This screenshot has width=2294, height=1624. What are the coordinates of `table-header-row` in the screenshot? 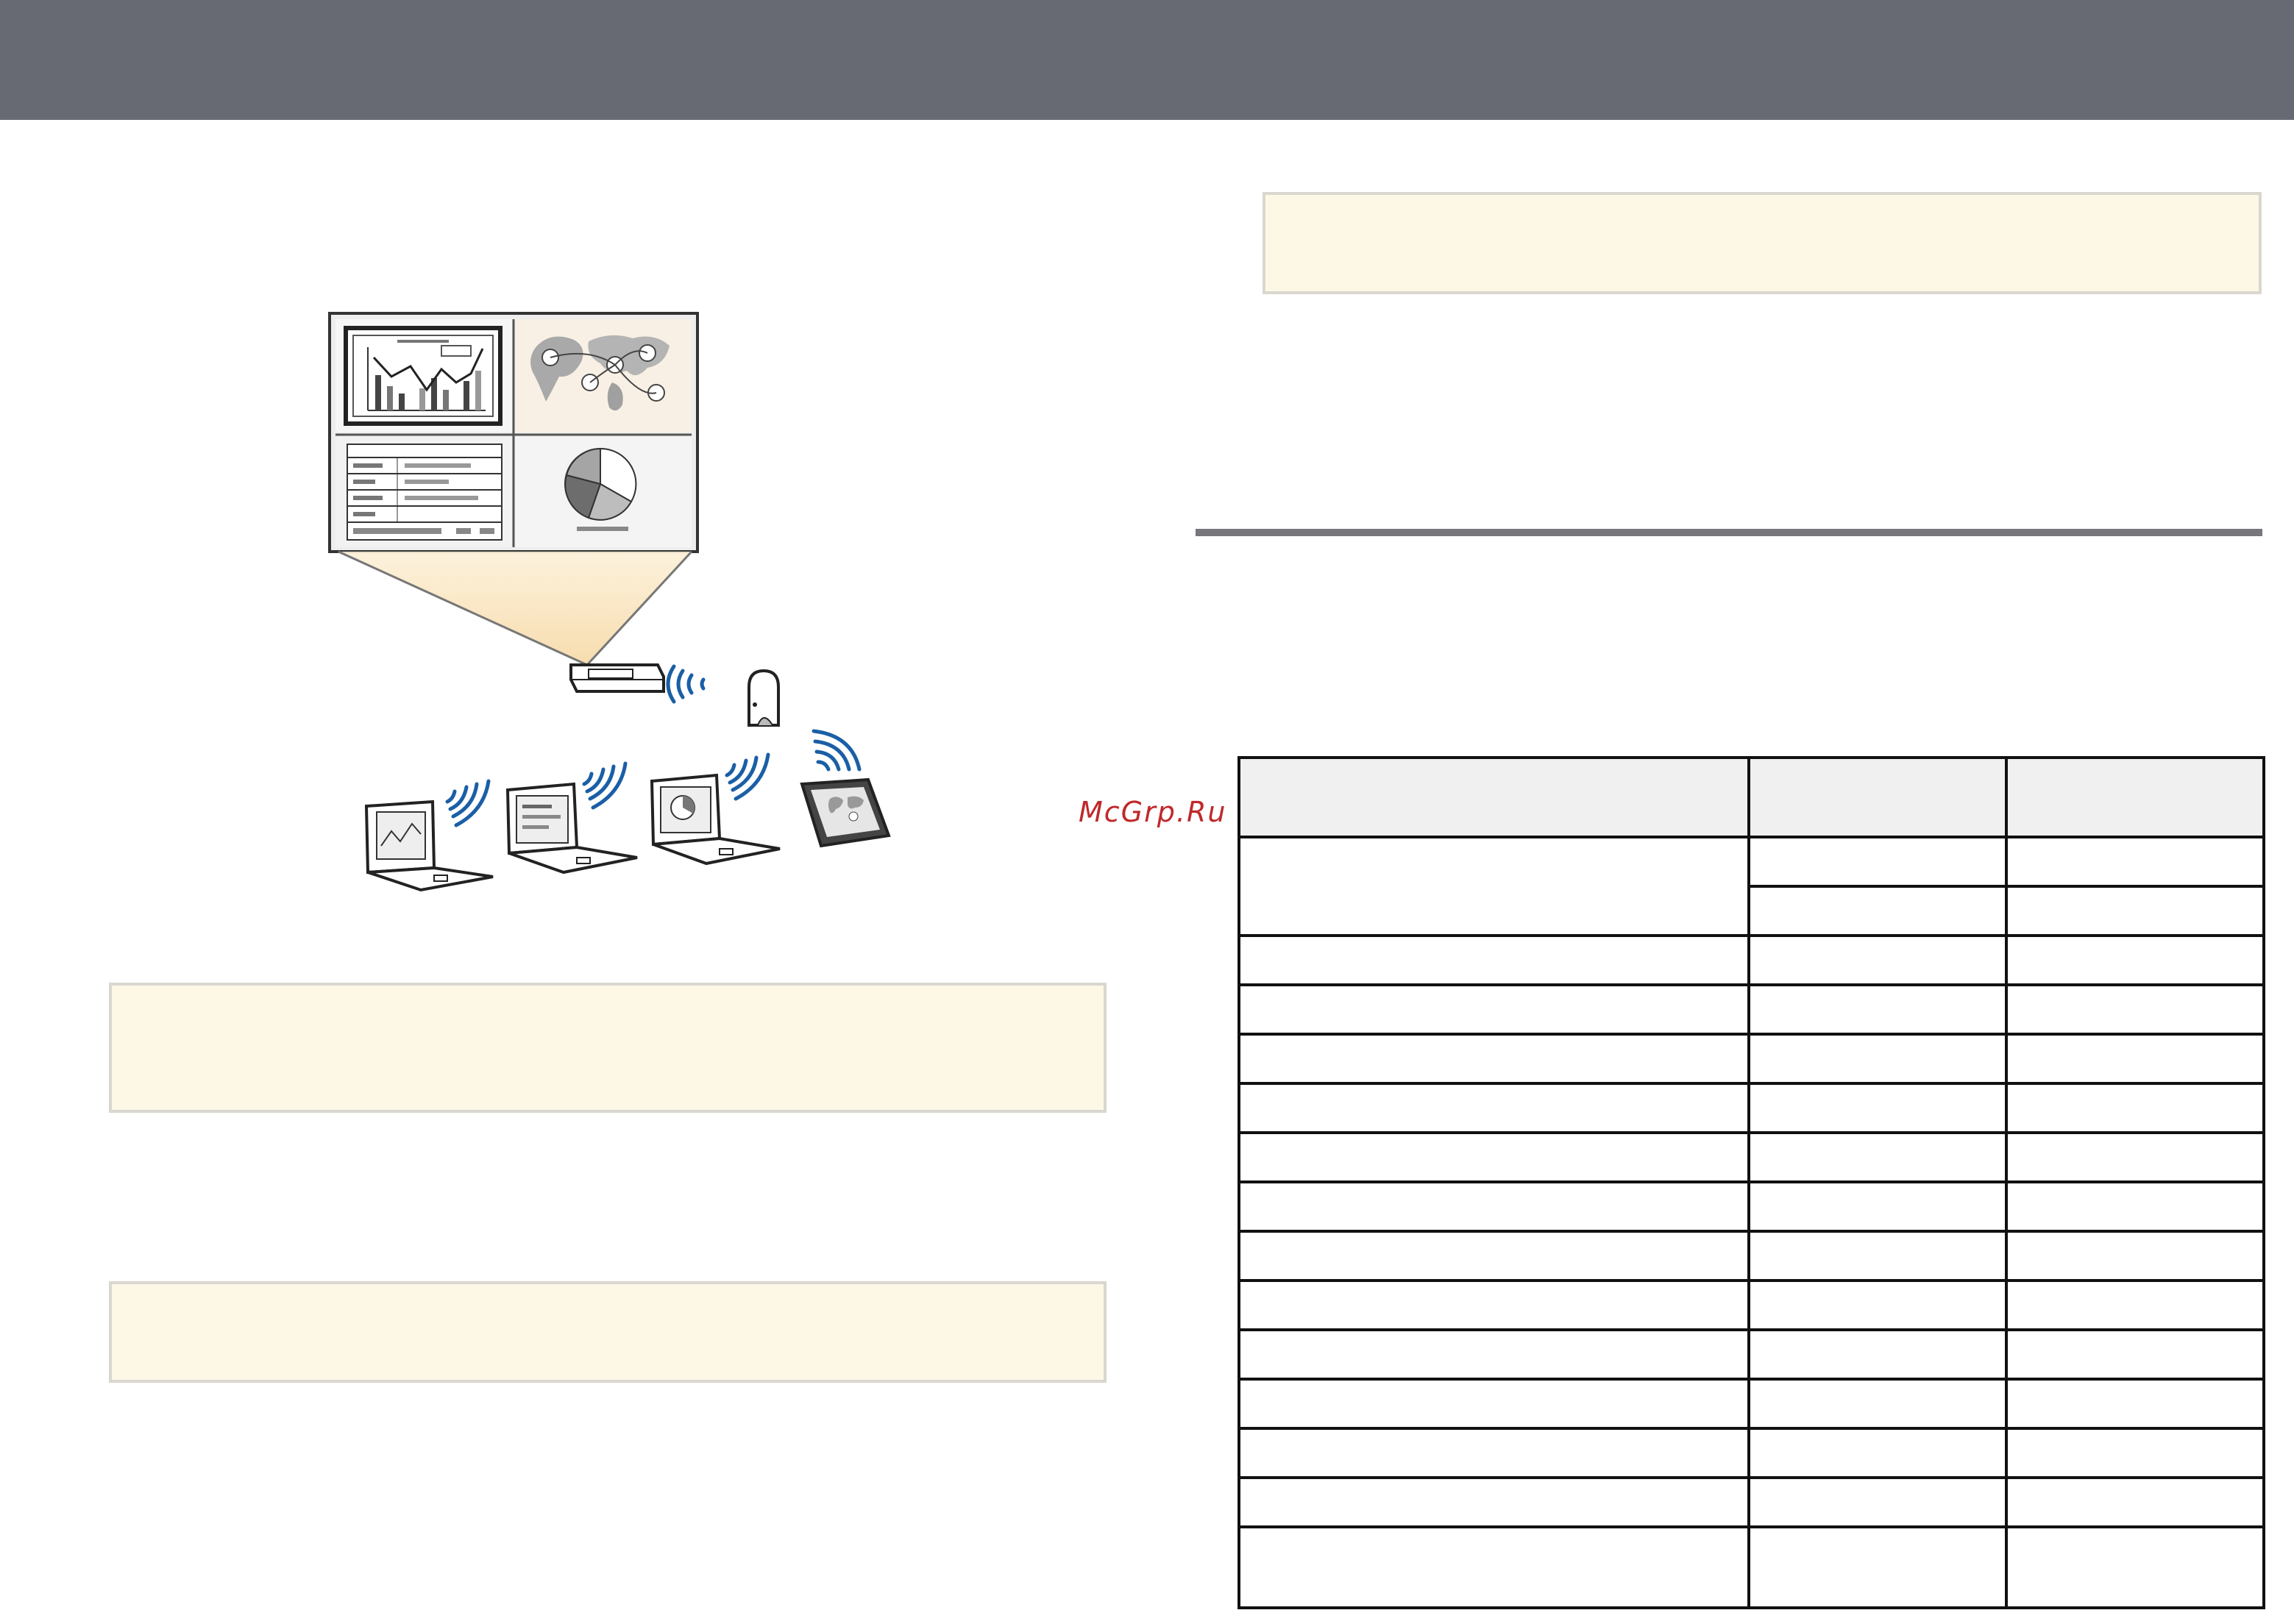 It's located at (1751, 797).